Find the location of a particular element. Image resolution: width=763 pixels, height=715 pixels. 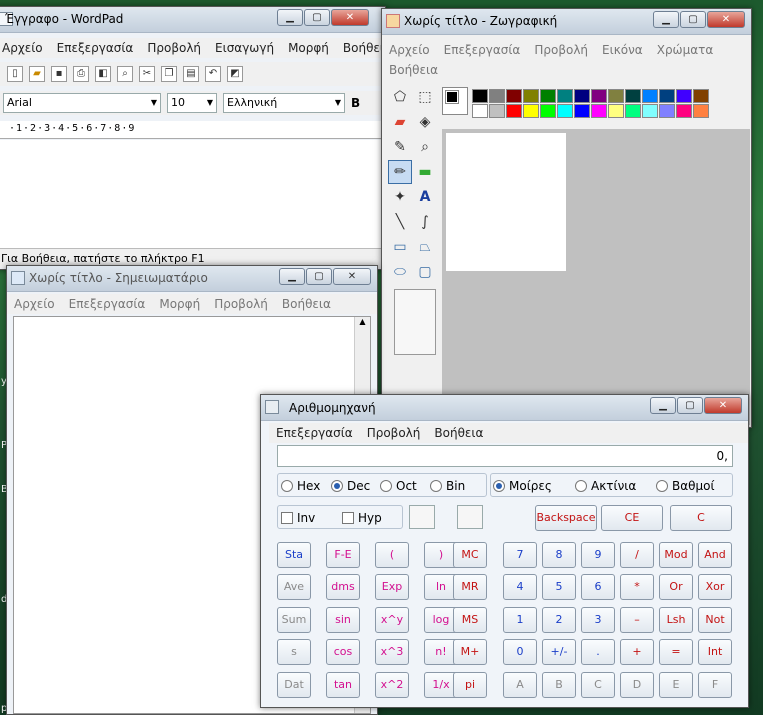

number-key: A is located at coordinates (520, 685).